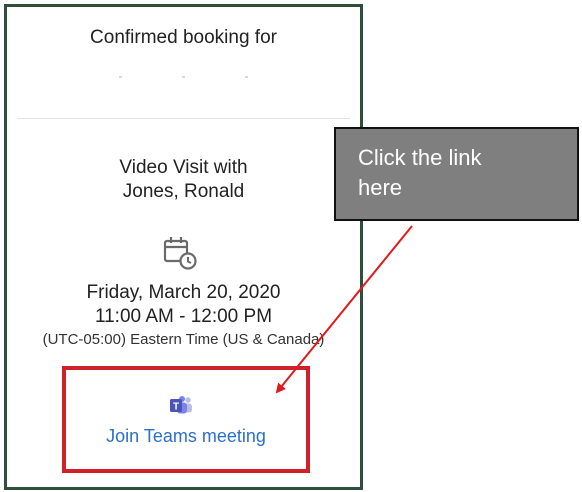 The image size is (582, 492). I want to click on provider-name: Jones, Ronald, so click(183, 191).